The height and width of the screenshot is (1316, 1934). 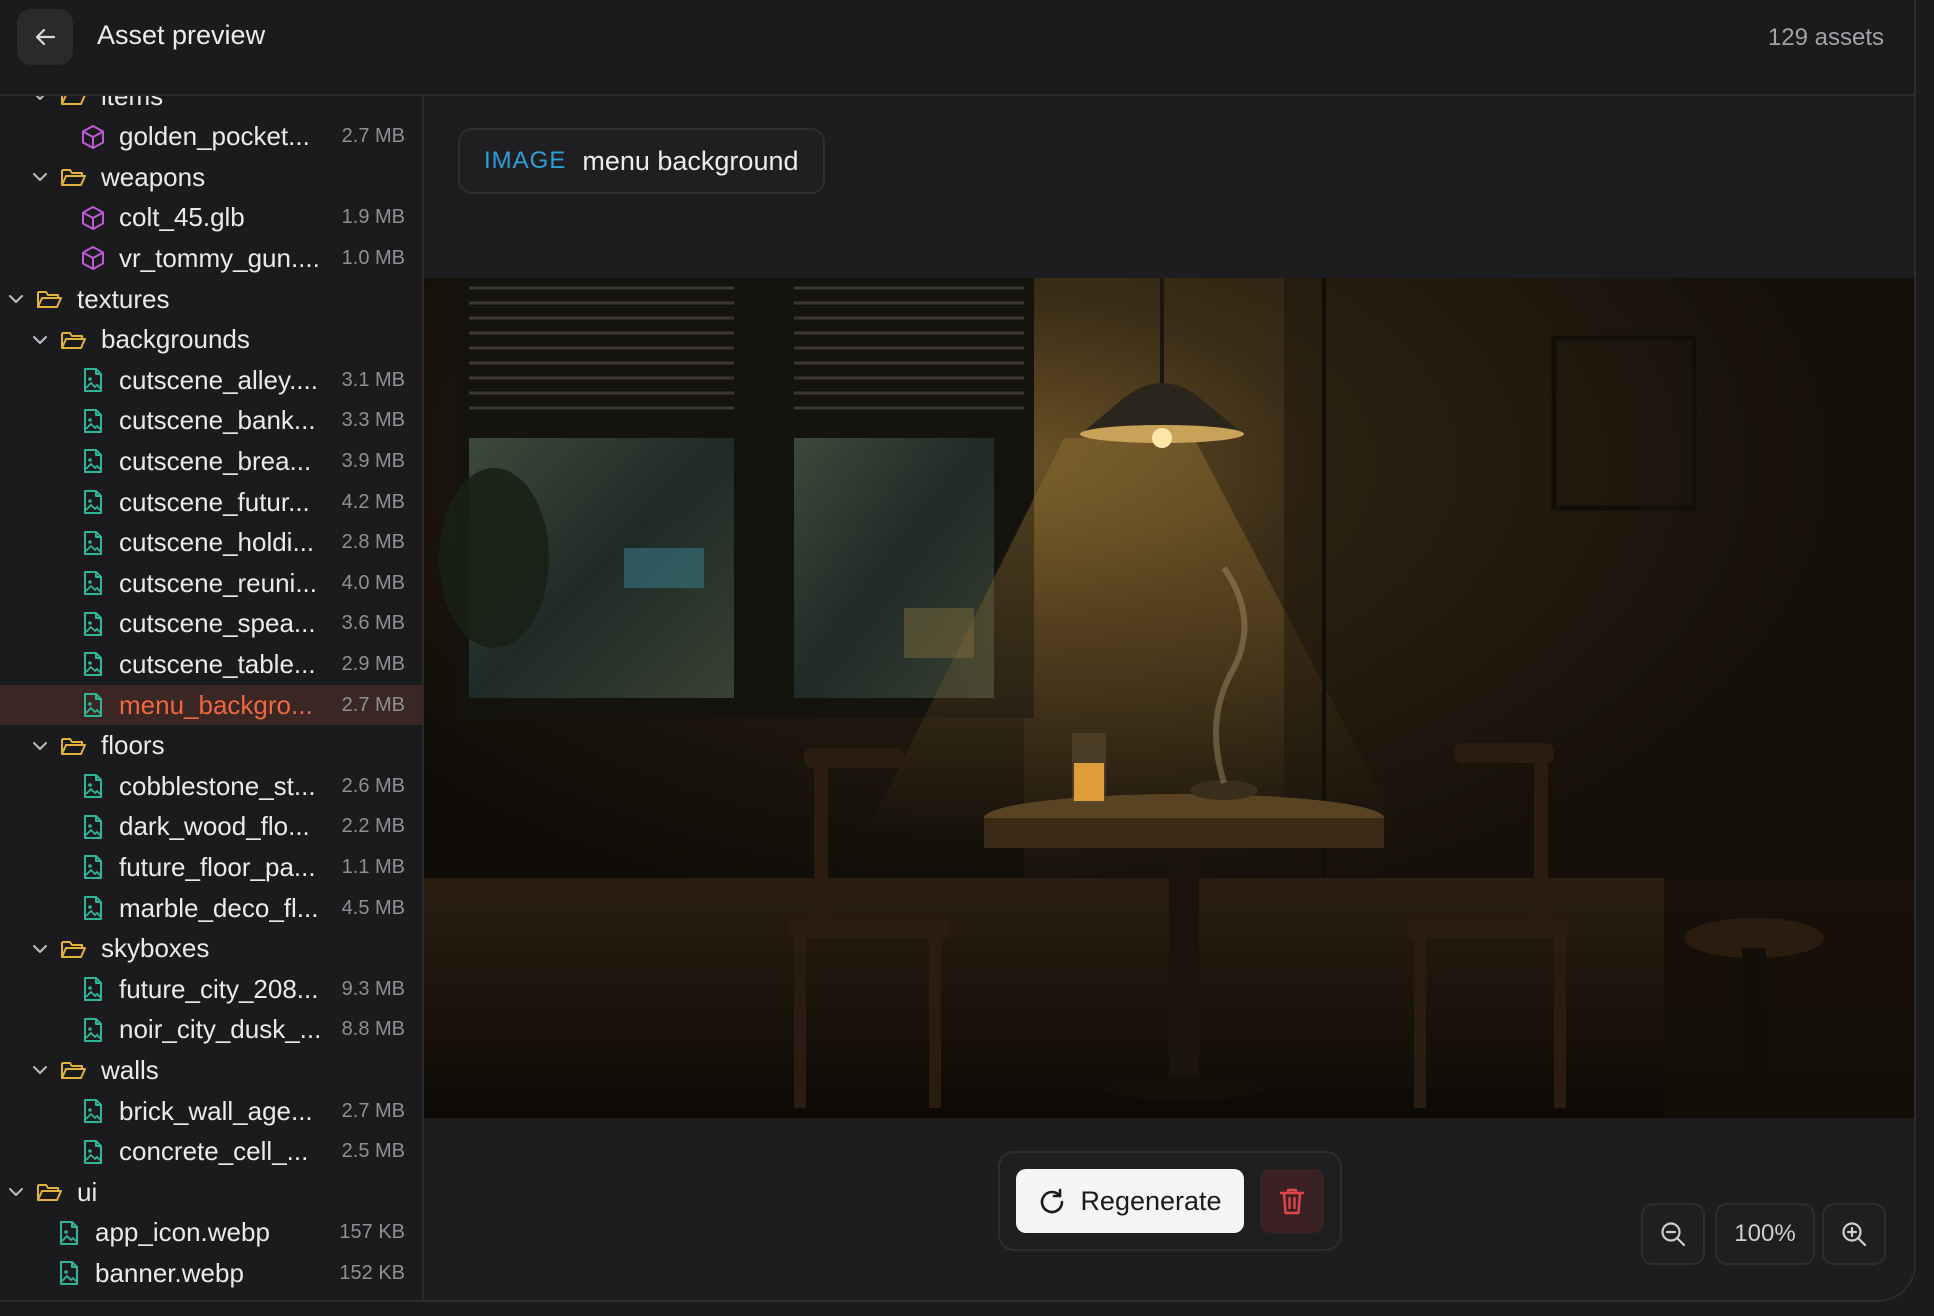 I want to click on file-size: 3.3 MB, so click(x=373, y=420).